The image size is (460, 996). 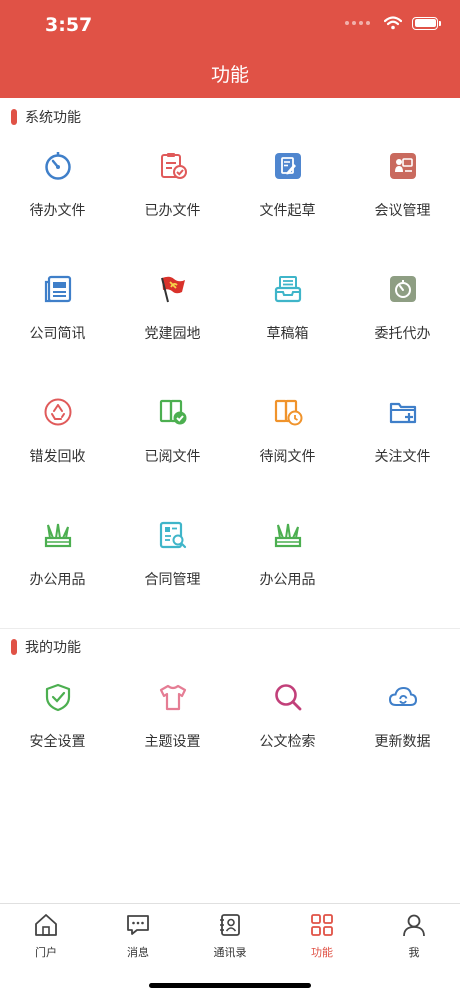 What do you see at coordinates (287, 211) in the screenshot?
I see `function-label: 文件起草` at bounding box center [287, 211].